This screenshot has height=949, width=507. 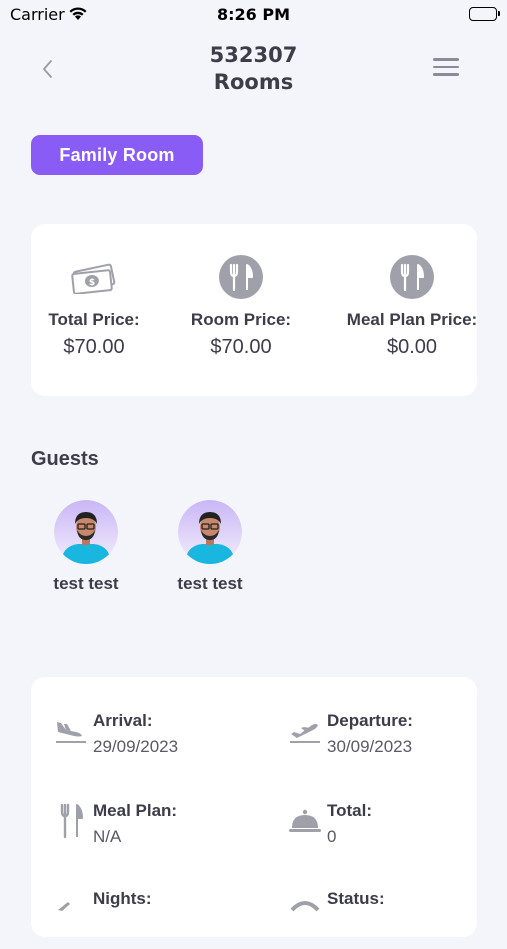 What do you see at coordinates (305, 821) in the screenshot?
I see `cloche-icon` at bounding box center [305, 821].